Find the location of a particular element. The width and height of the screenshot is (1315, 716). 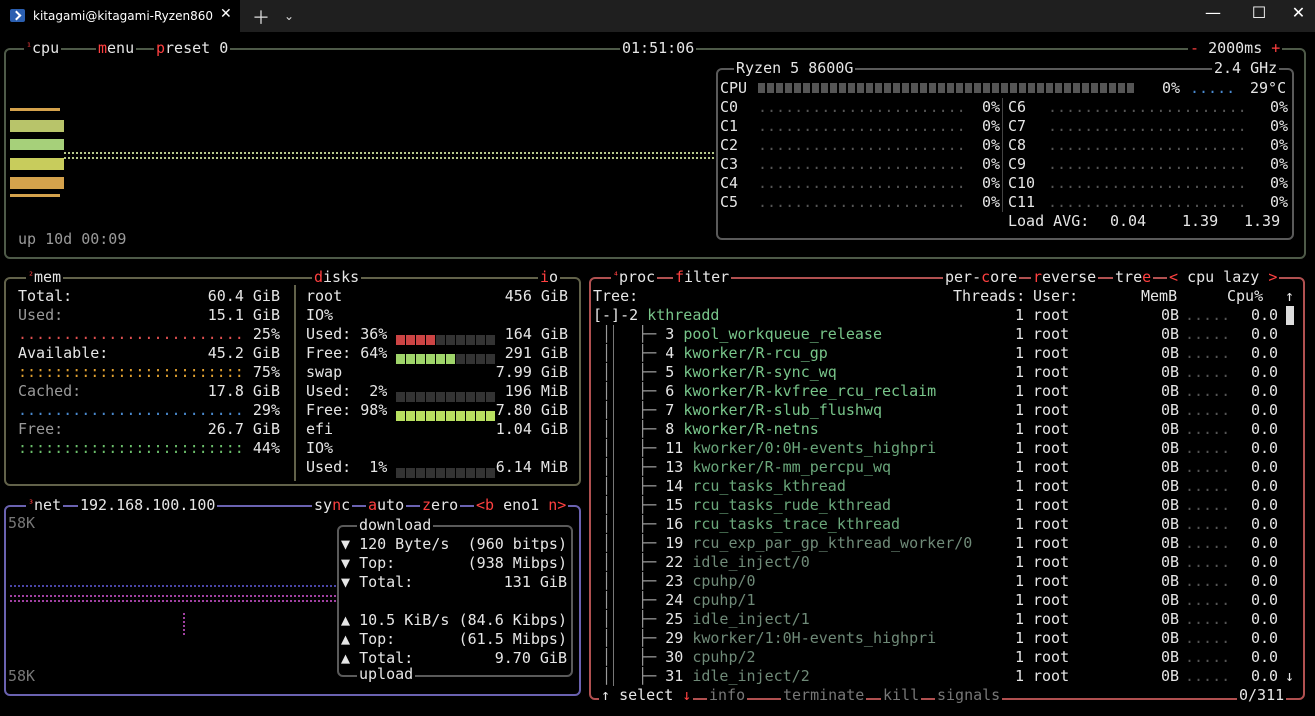

interval-control: - 2000ms + is located at coordinates (1235, 48).